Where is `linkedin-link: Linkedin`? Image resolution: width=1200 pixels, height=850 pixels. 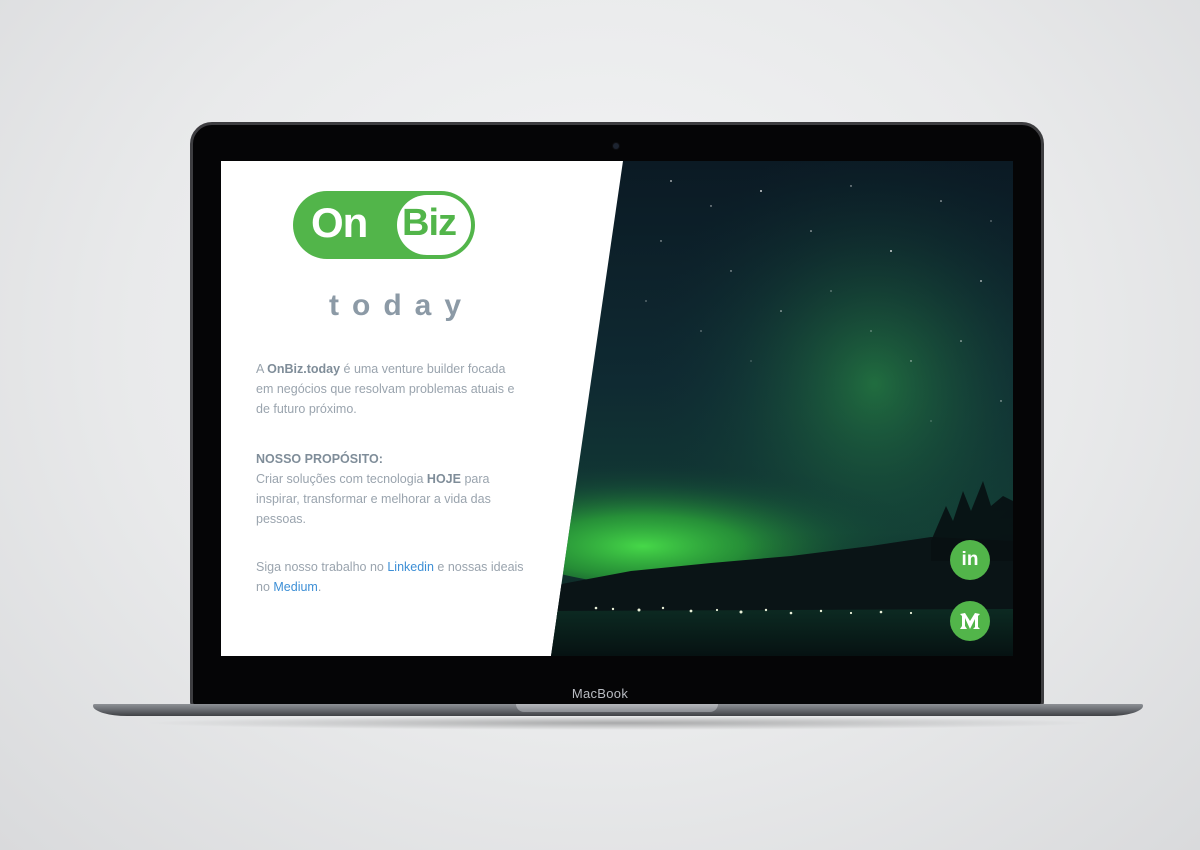 linkedin-link: Linkedin is located at coordinates (410, 567).